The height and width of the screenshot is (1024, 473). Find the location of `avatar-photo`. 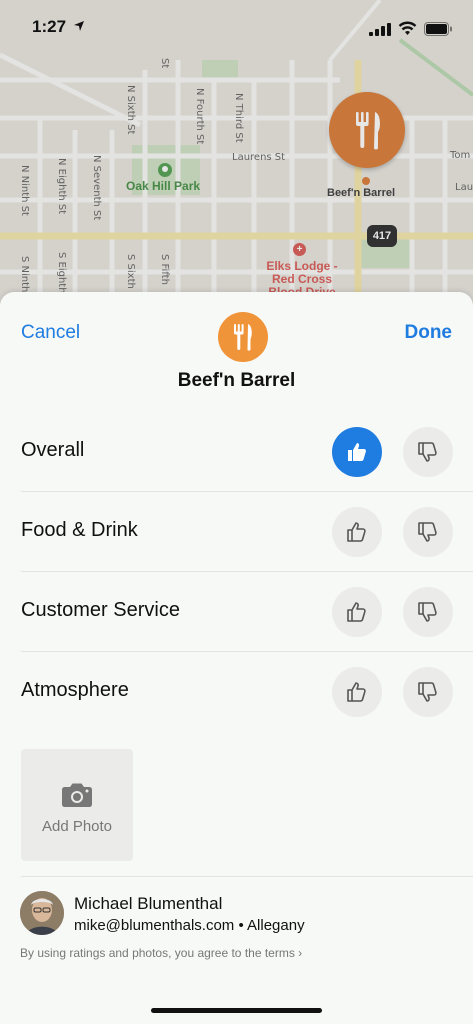

avatar-photo is located at coordinates (42, 913).